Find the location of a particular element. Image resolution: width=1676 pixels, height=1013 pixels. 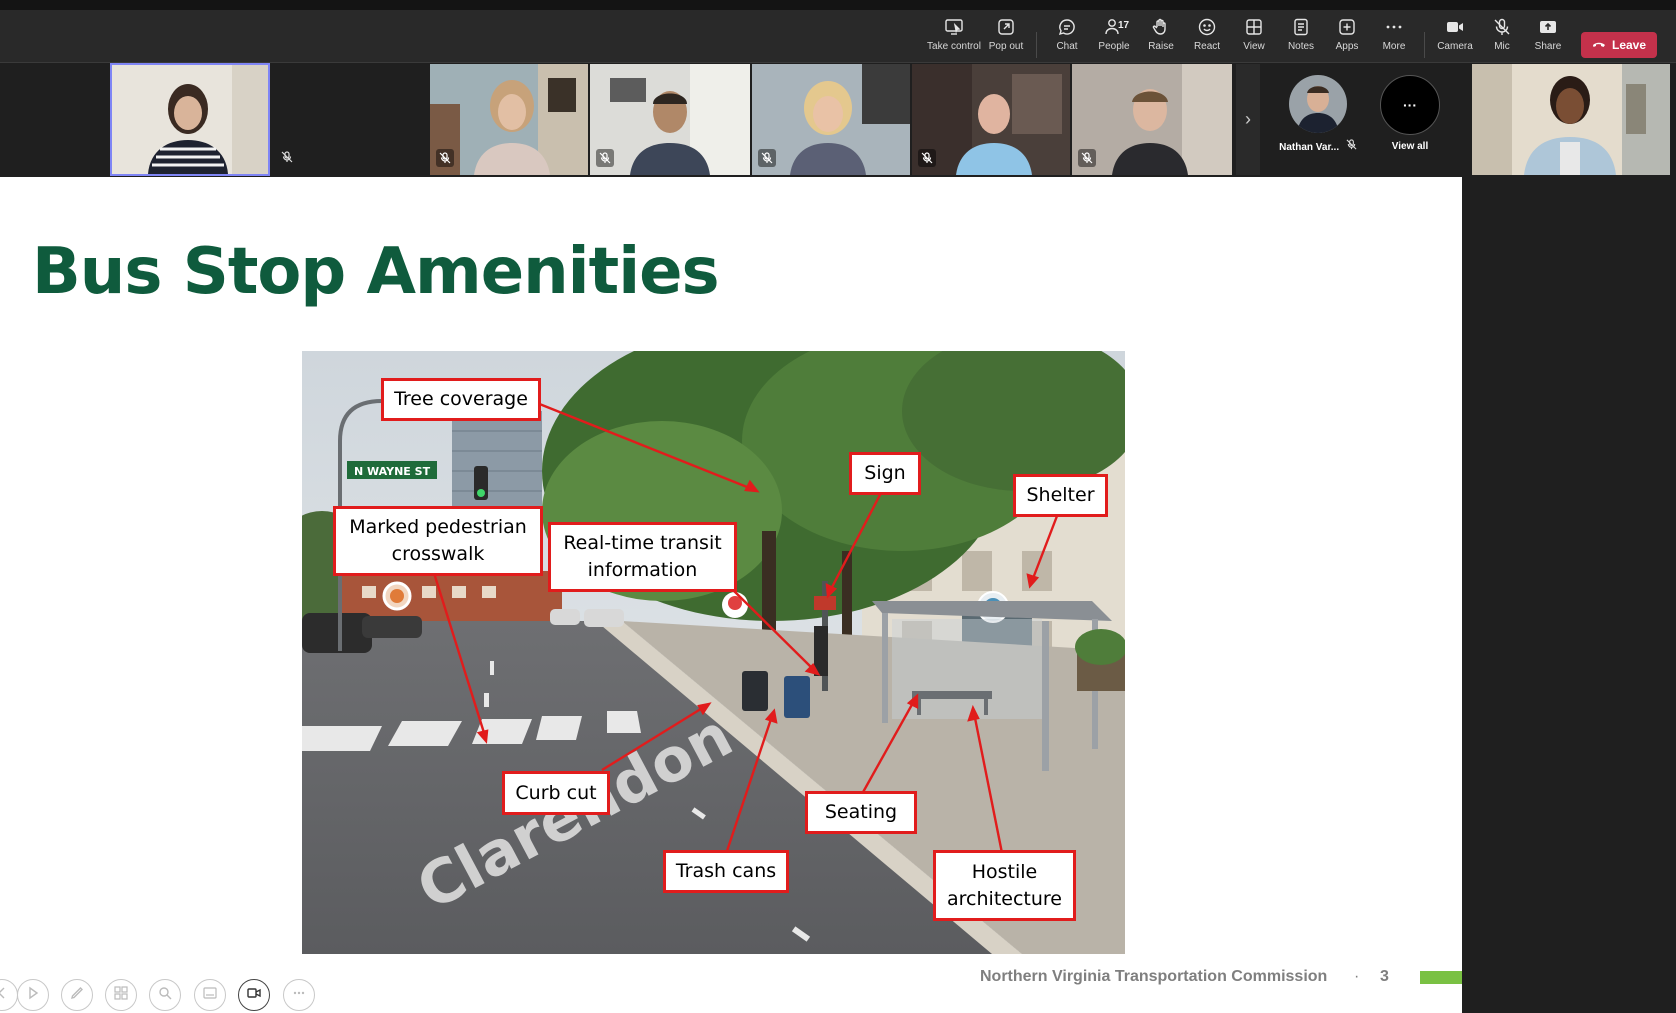

window-top-strip is located at coordinates (838, 5).